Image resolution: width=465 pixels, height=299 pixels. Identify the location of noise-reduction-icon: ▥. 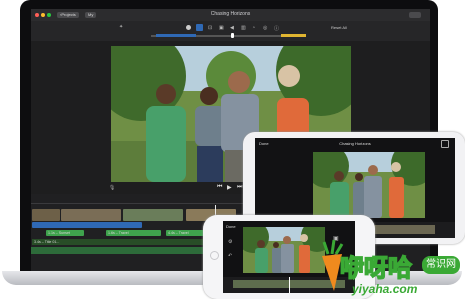
(243, 28).